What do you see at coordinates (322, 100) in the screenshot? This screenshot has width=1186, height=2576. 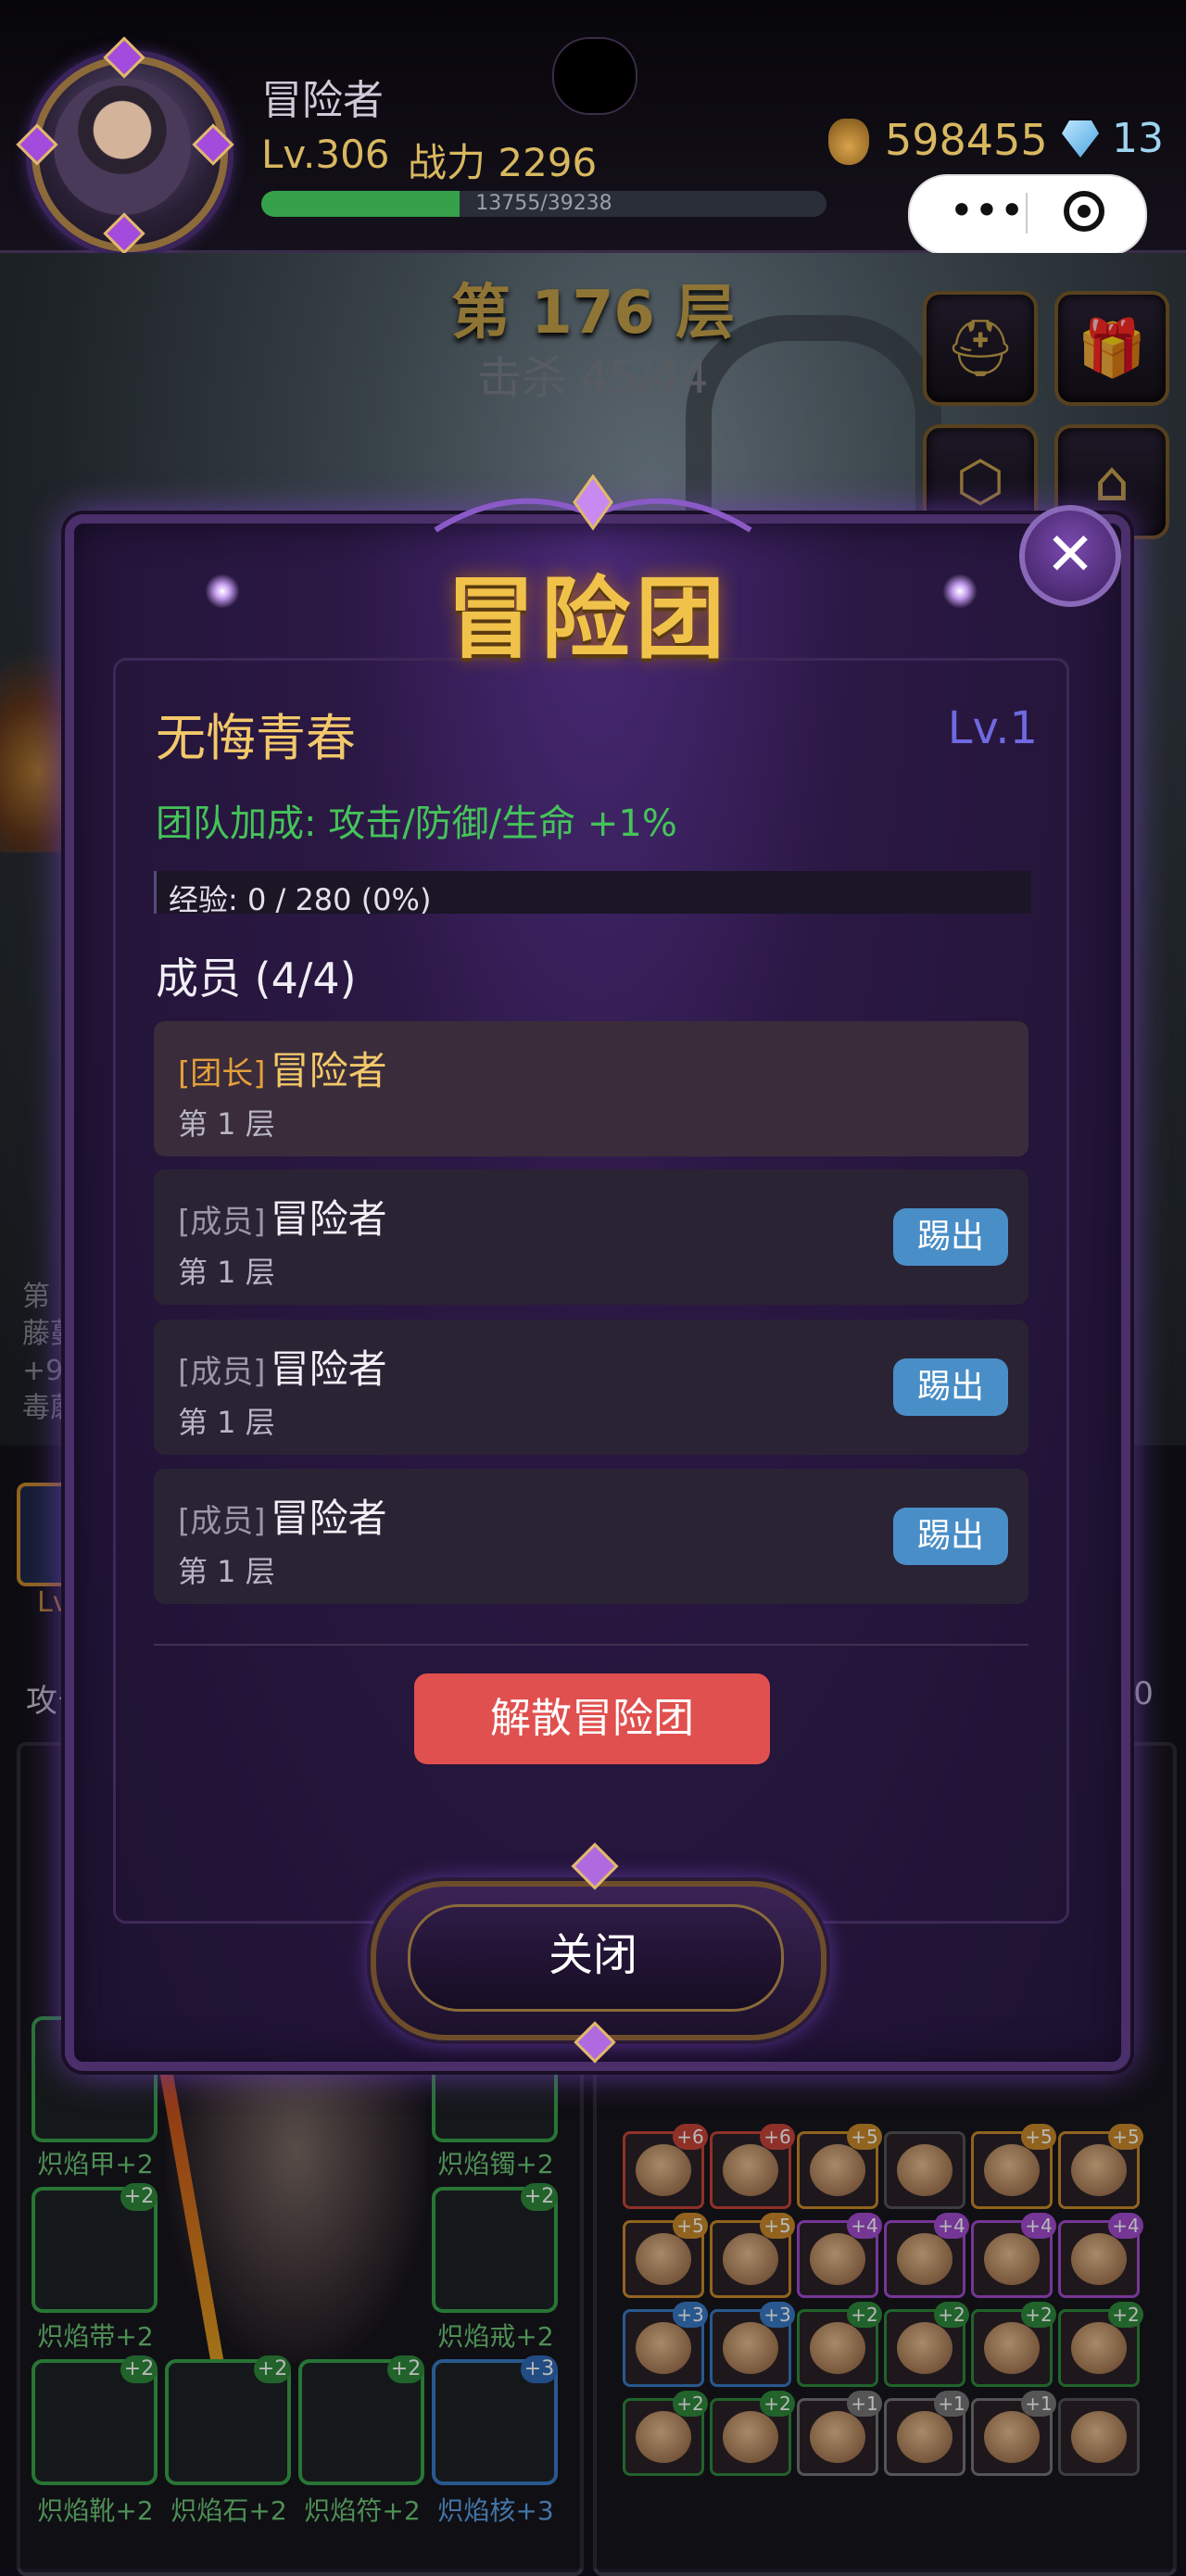 I see `player-name: 冒险者` at bounding box center [322, 100].